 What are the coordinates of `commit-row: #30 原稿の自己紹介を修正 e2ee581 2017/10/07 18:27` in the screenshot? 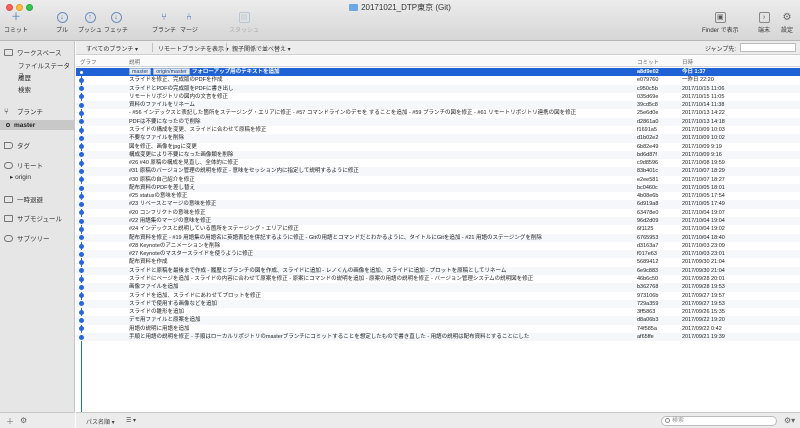 It's located at (438, 180).